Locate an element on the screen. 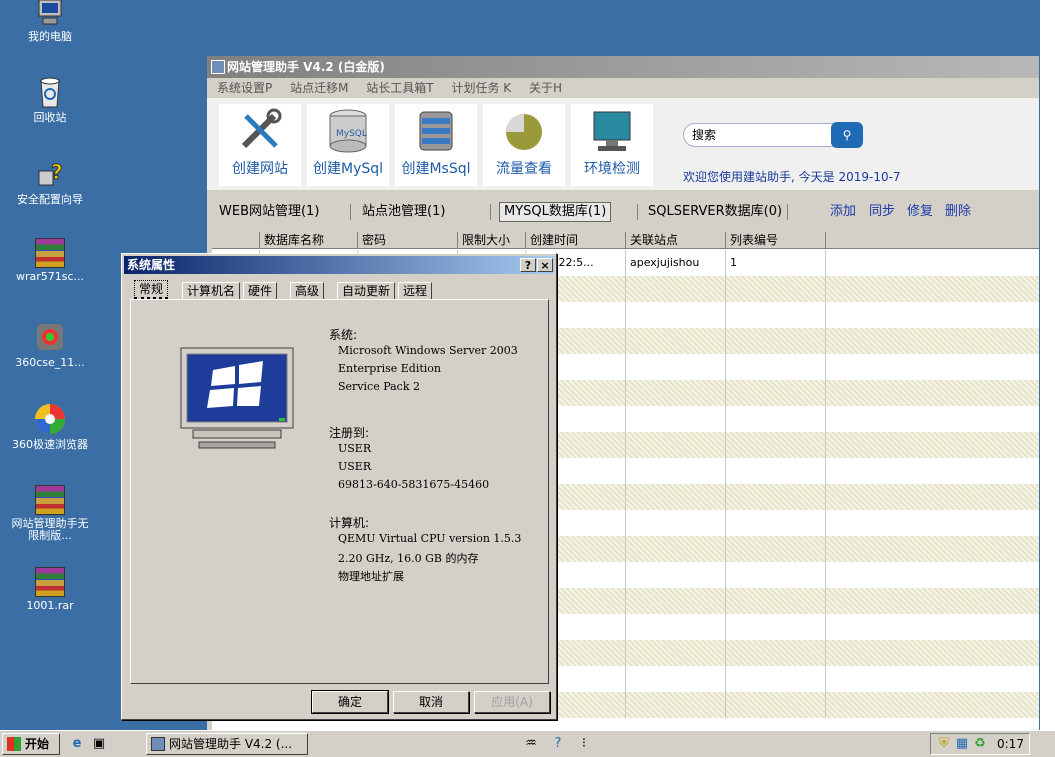 The image size is (1055, 757). menu-scheduled-tasks: 计划任务 K is located at coordinates (481, 88).